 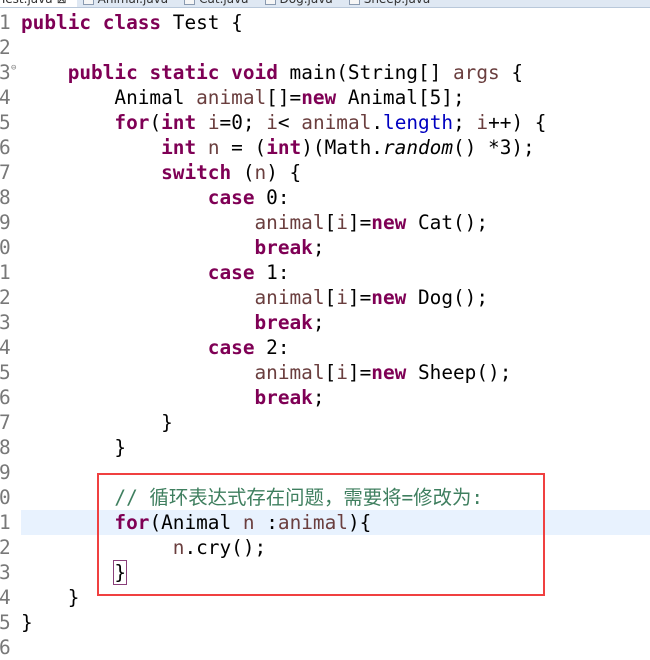 I want to click on code-line: 1 case 1:, so click(x=325, y=272).